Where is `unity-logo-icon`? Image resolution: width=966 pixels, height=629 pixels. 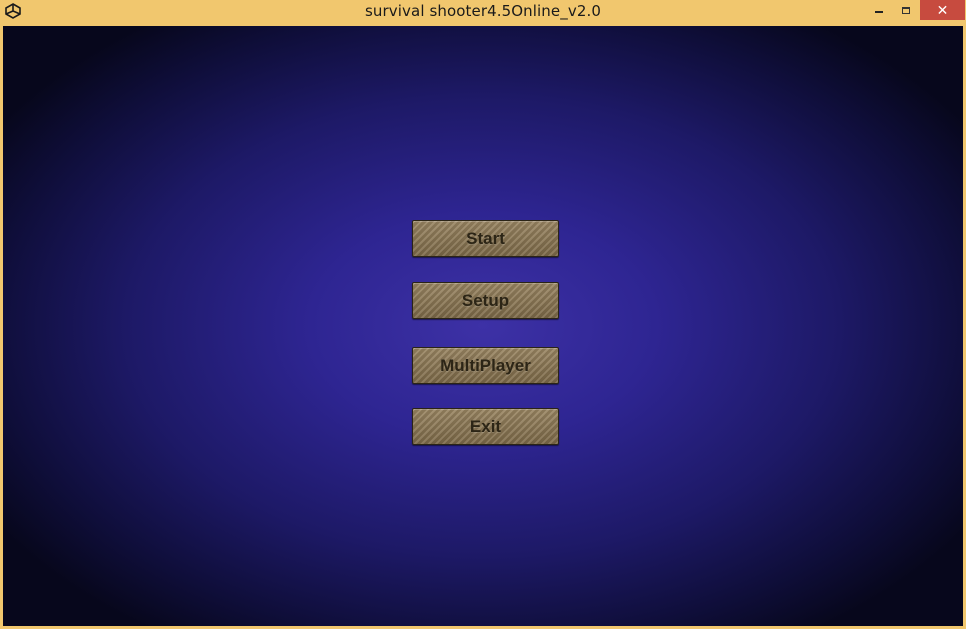 unity-logo-icon is located at coordinates (13, 11).